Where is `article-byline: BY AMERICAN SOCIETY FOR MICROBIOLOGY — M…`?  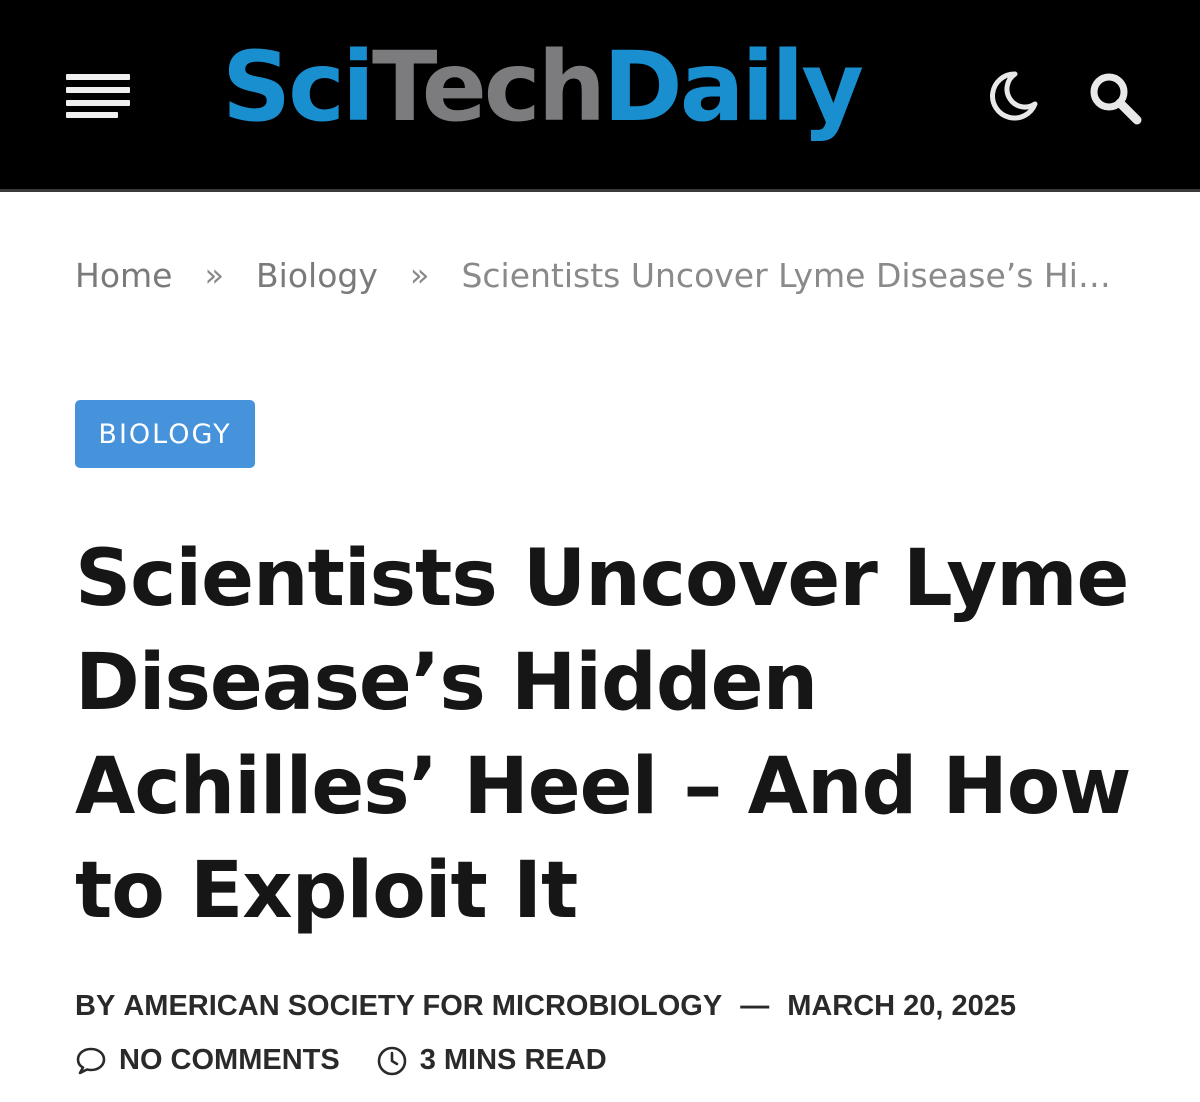 article-byline: BY AMERICAN SOCIETY FOR MICROBIOLOGY — M… is located at coordinates (545, 1006).